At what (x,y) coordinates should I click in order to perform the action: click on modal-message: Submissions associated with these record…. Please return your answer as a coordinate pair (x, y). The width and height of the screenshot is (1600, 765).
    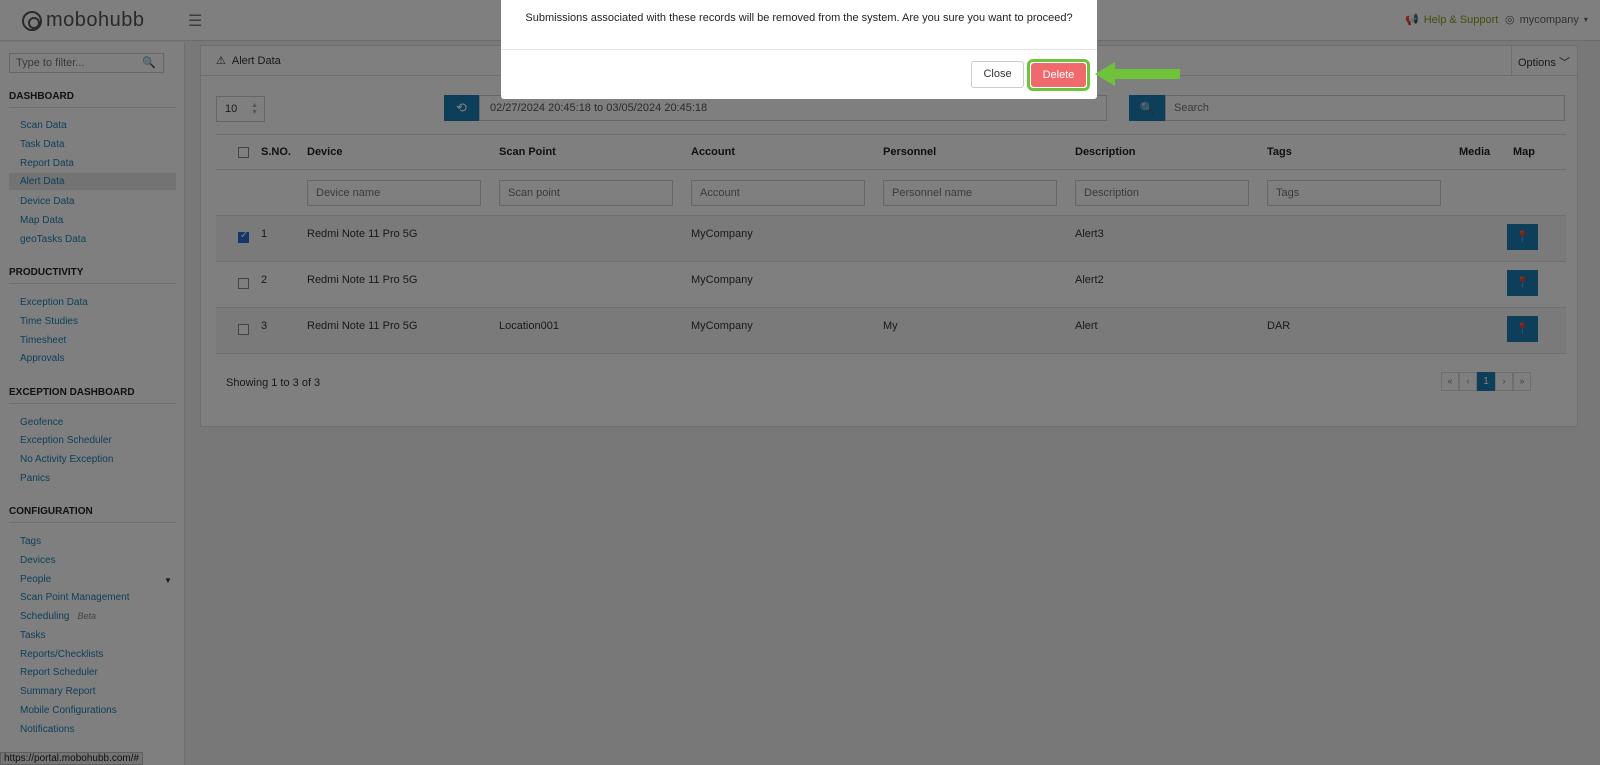
    Looking at the image, I should click on (799, 18).